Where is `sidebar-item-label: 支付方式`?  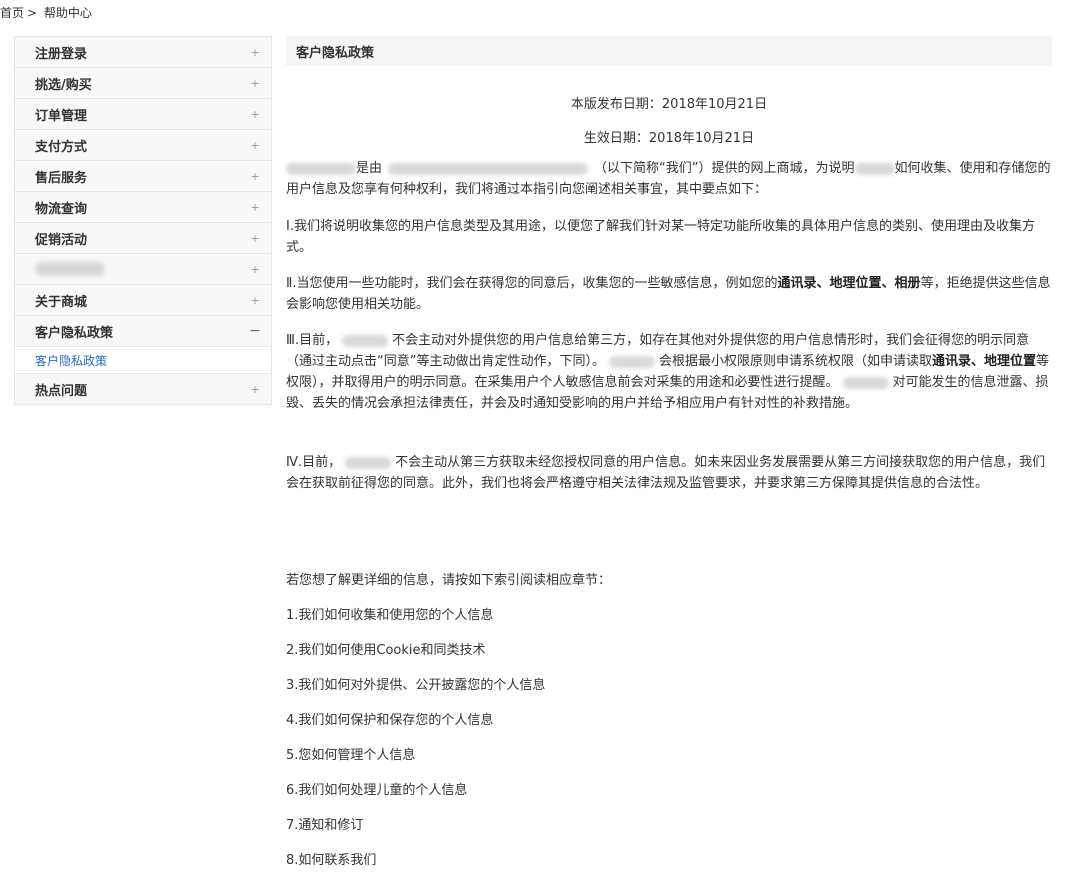 sidebar-item-label: 支付方式 is located at coordinates (61, 147).